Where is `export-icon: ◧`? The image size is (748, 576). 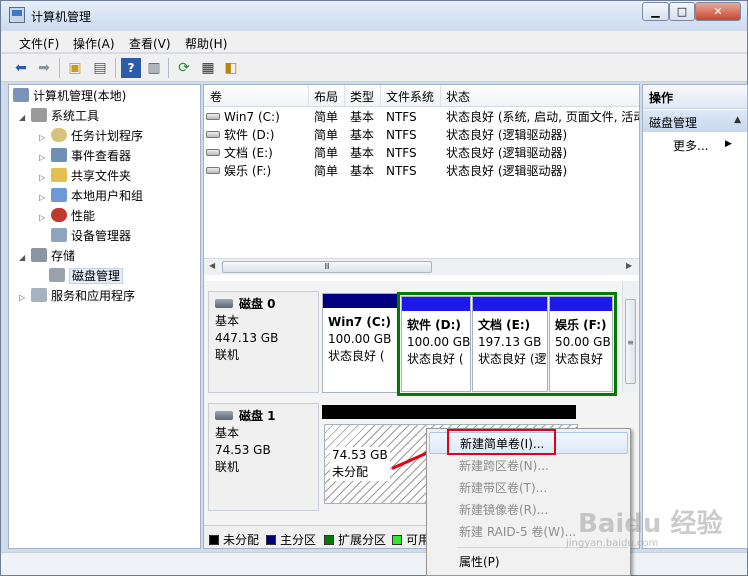
export-icon: ◧ is located at coordinates (231, 68).